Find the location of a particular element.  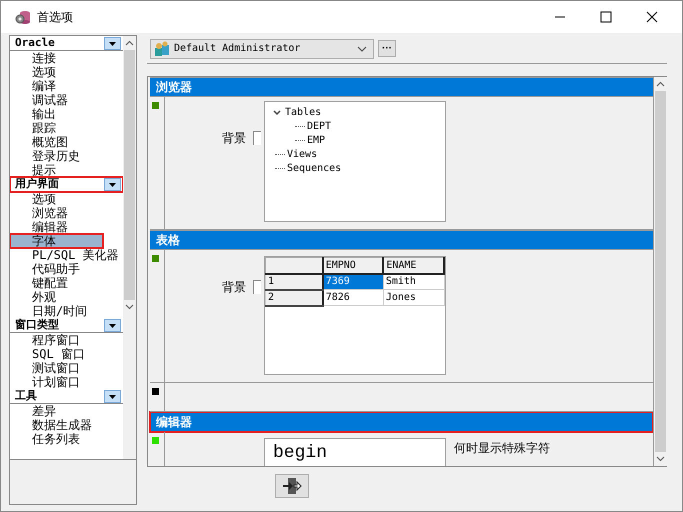

sidebar-item: SQL 窗口 is located at coordinates (66, 354).